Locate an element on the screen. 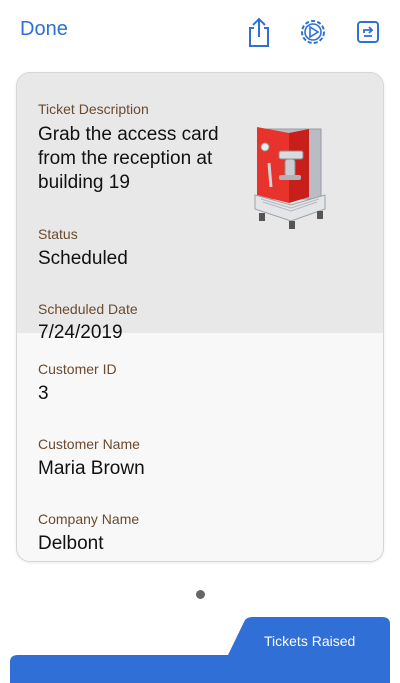 The width and height of the screenshot is (400, 683). ticket-description-line-2: from the reception at is located at coordinates (125, 158).